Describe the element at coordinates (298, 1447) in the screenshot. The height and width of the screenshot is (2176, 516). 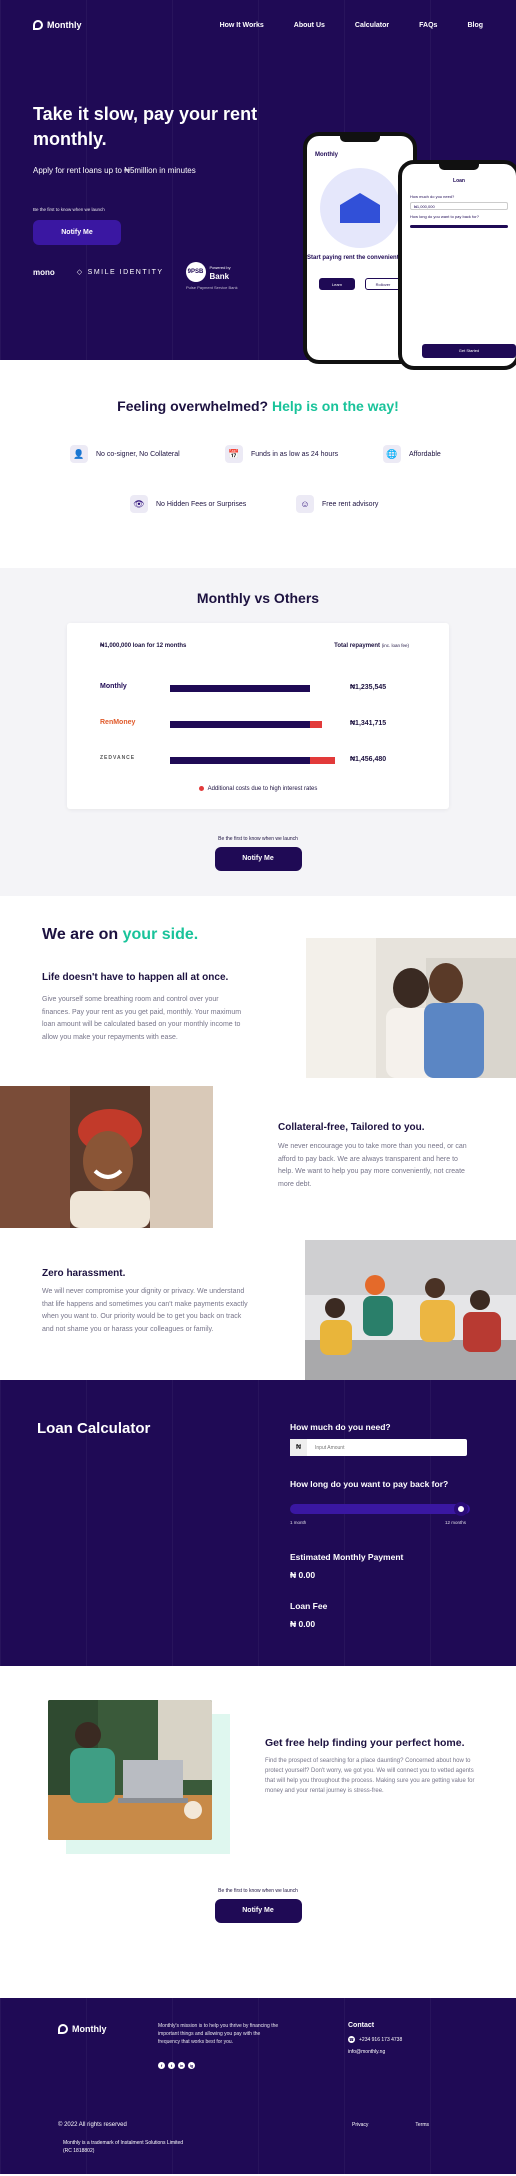
I see `naira-icon: ₦` at that location.